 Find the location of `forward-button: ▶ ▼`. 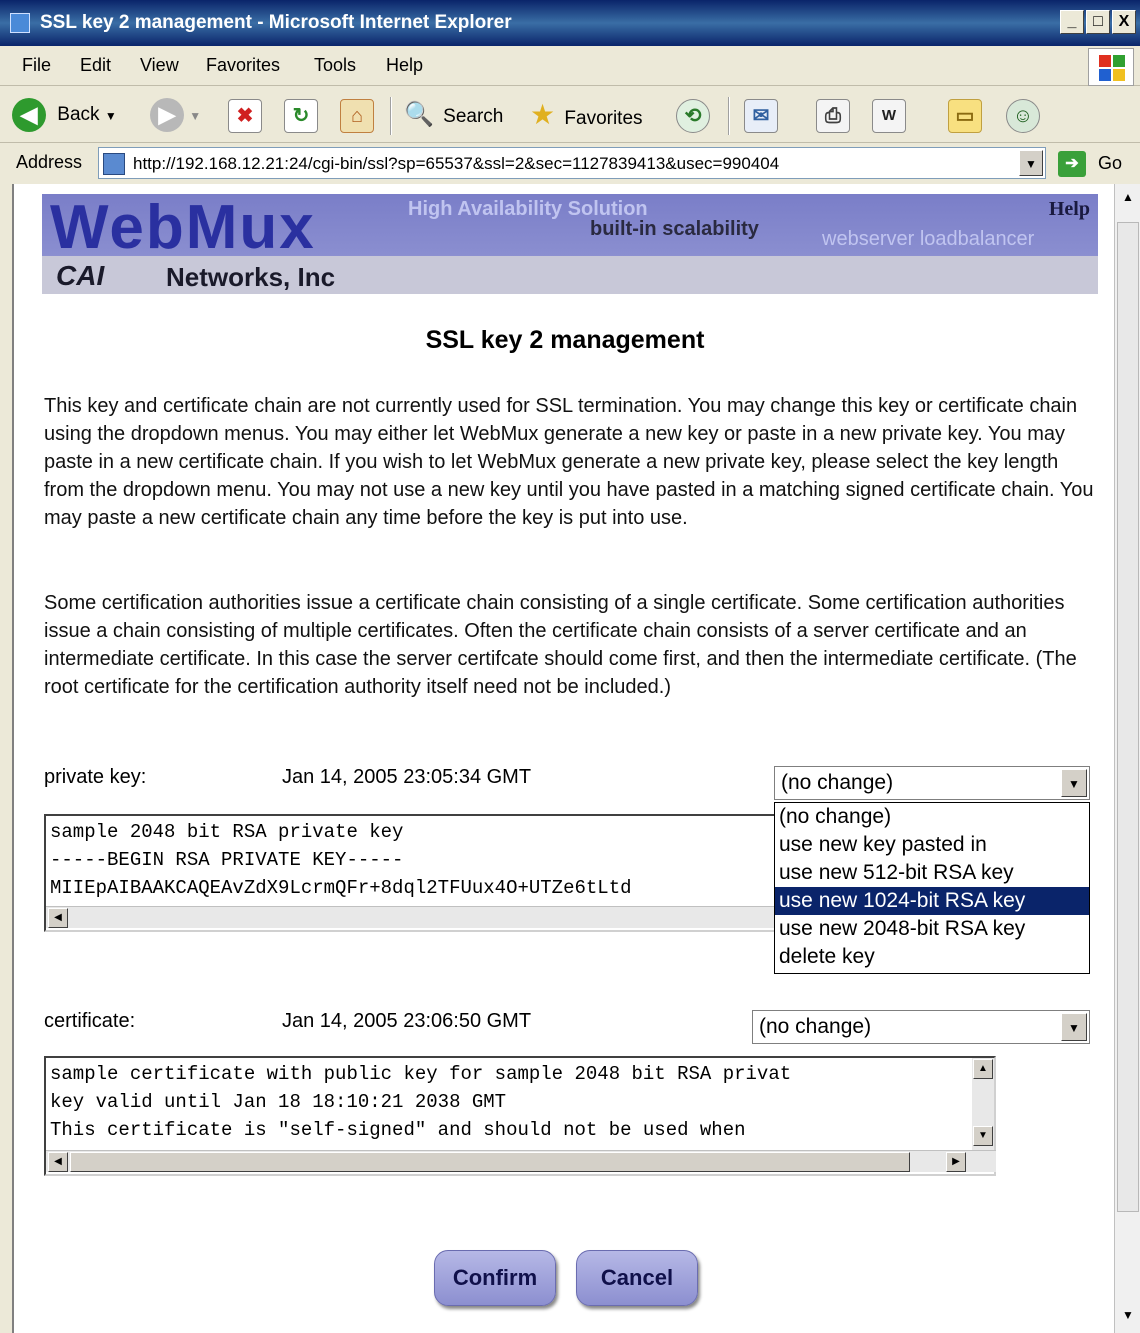

forward-button: ▶ ▼ is located at coordinates (175, 115).